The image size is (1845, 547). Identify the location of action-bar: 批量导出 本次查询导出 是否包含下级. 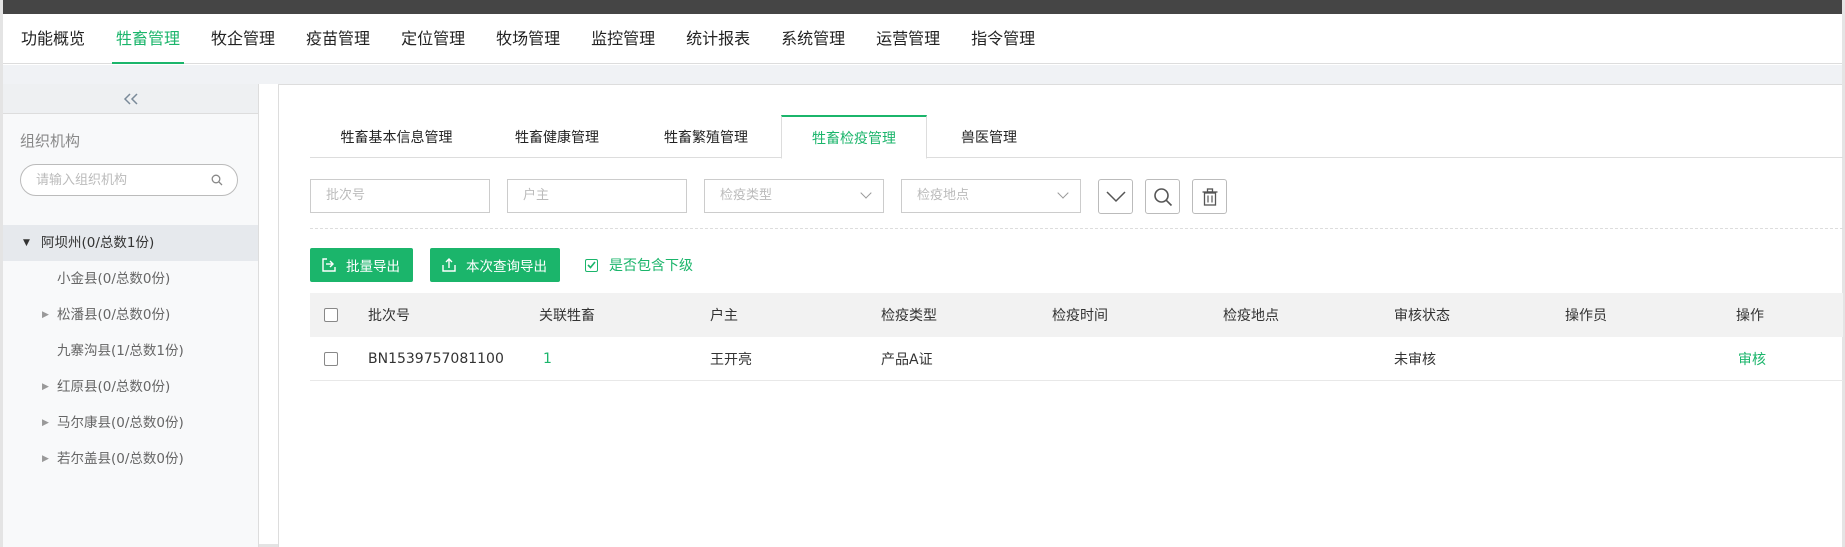
(501, 265).